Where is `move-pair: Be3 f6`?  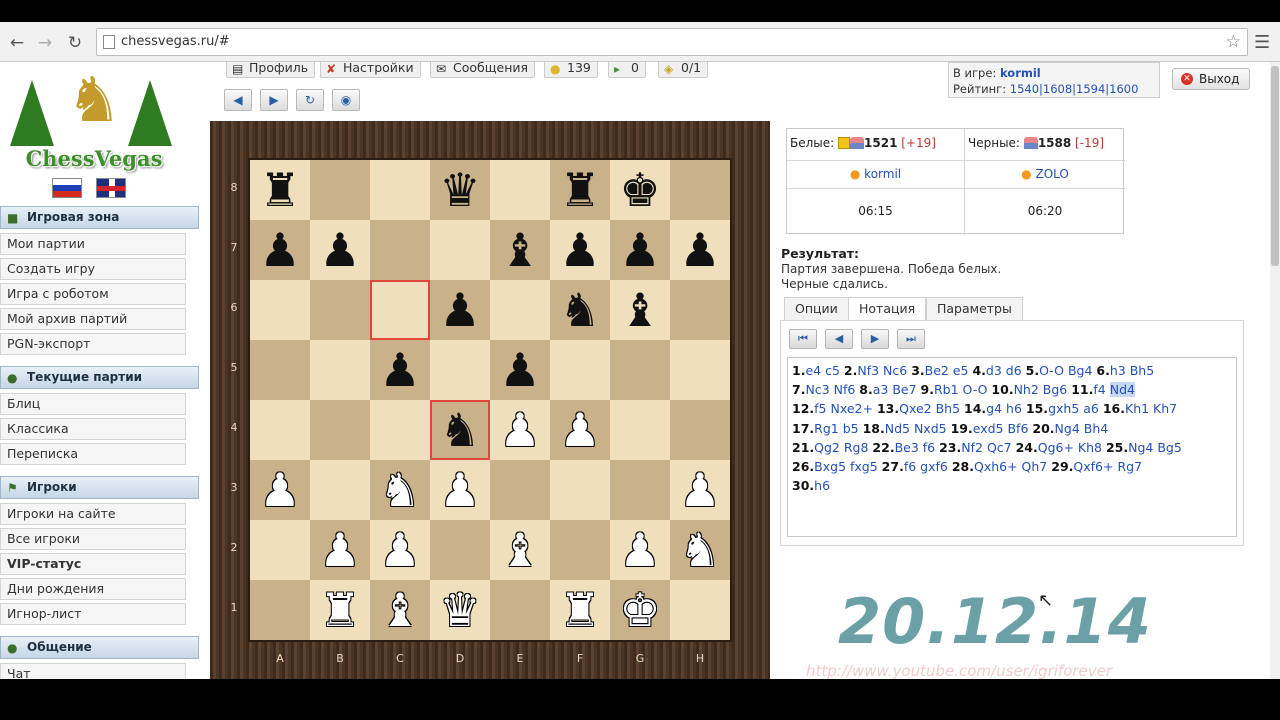 move-pair: Be3 f6 is located at coordinates (915, 447).